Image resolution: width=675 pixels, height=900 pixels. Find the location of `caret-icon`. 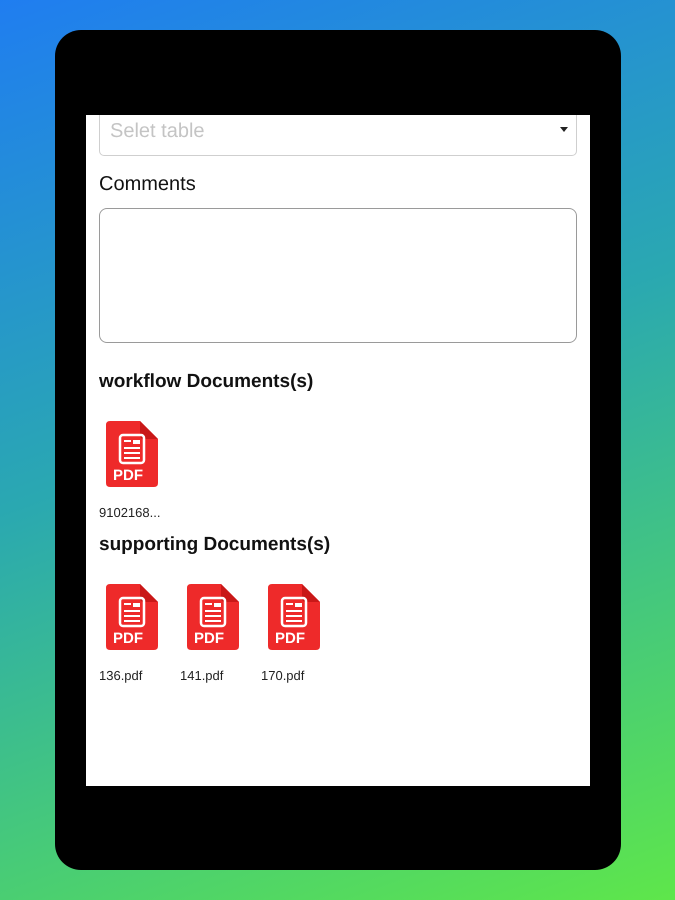

caret-icon is located at coordinates (564, 129).